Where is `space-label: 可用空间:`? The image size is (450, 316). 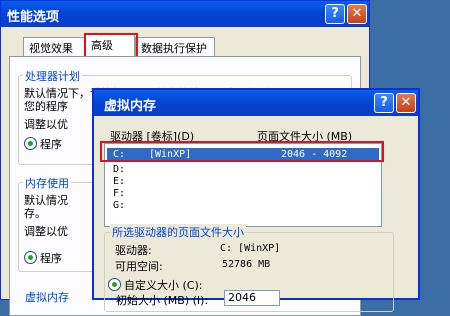
space-label: 可用空间: is located at coordinates (139, 266).